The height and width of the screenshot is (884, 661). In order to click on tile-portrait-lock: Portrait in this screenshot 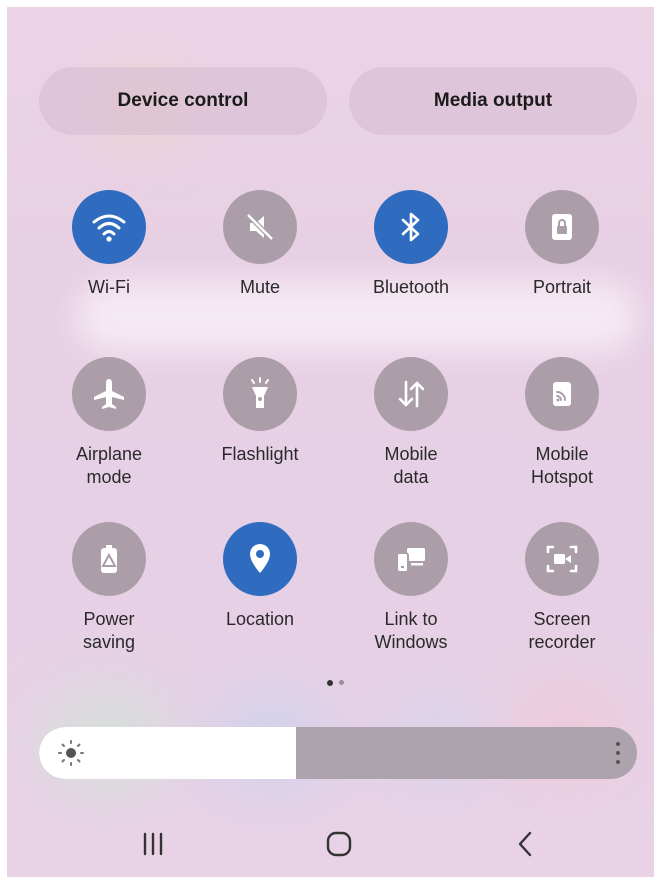, I will do `click(562, 244)`.